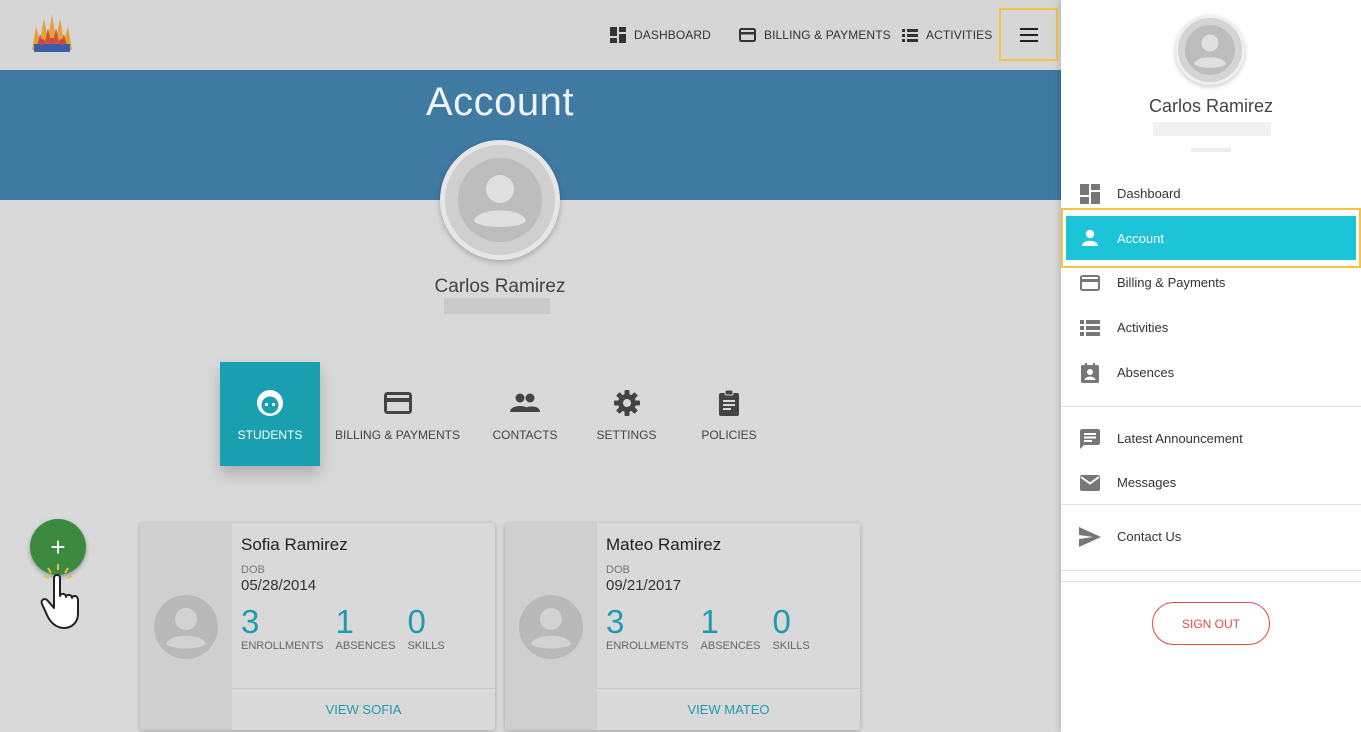 Image resolution: width=1361 pixels, height=732 pixels. I want to click on hamburger-icon, so click(1028, 34).